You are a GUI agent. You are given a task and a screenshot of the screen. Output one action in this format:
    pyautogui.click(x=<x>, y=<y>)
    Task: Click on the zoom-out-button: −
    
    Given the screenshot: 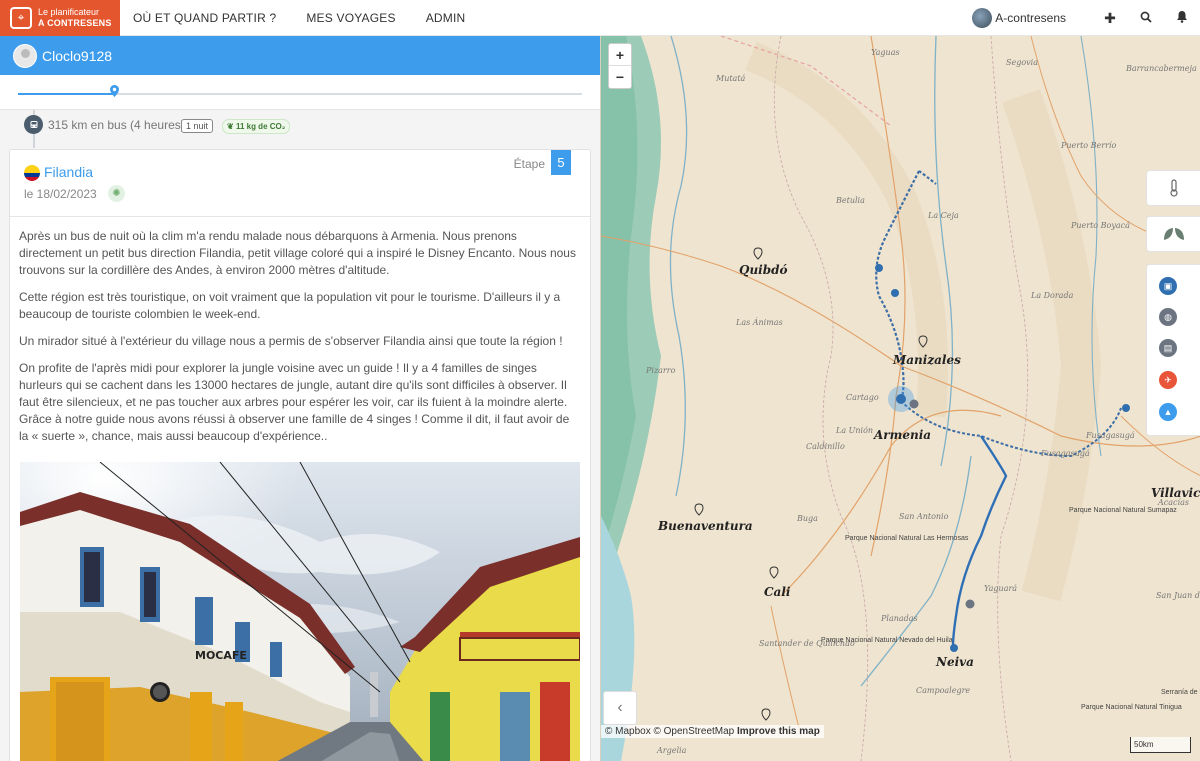 What is the action you would take?
    pyautogui.click(x=620, y=77)
    